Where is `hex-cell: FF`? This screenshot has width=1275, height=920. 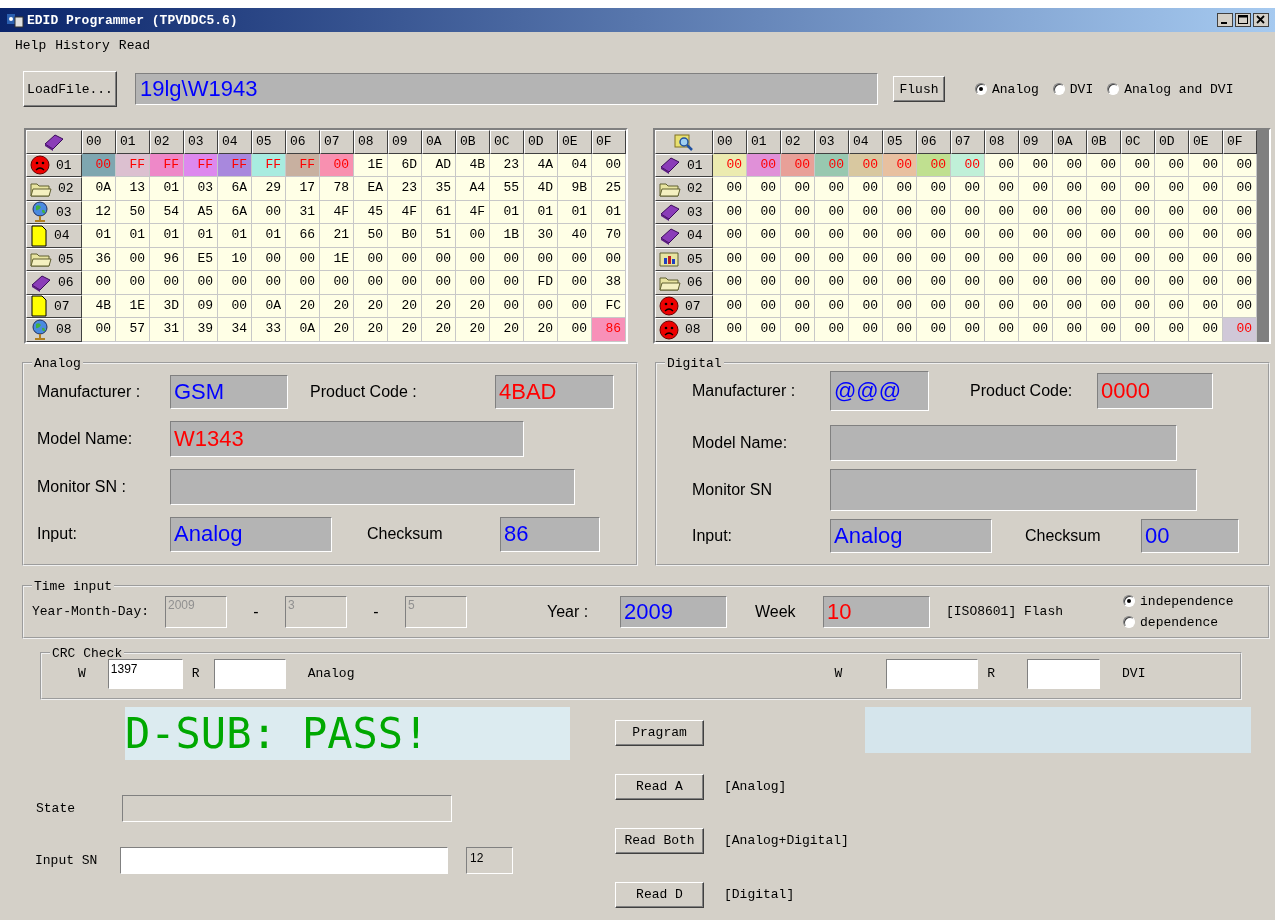 hex-cell: FF is located at coordinates (235, 165).